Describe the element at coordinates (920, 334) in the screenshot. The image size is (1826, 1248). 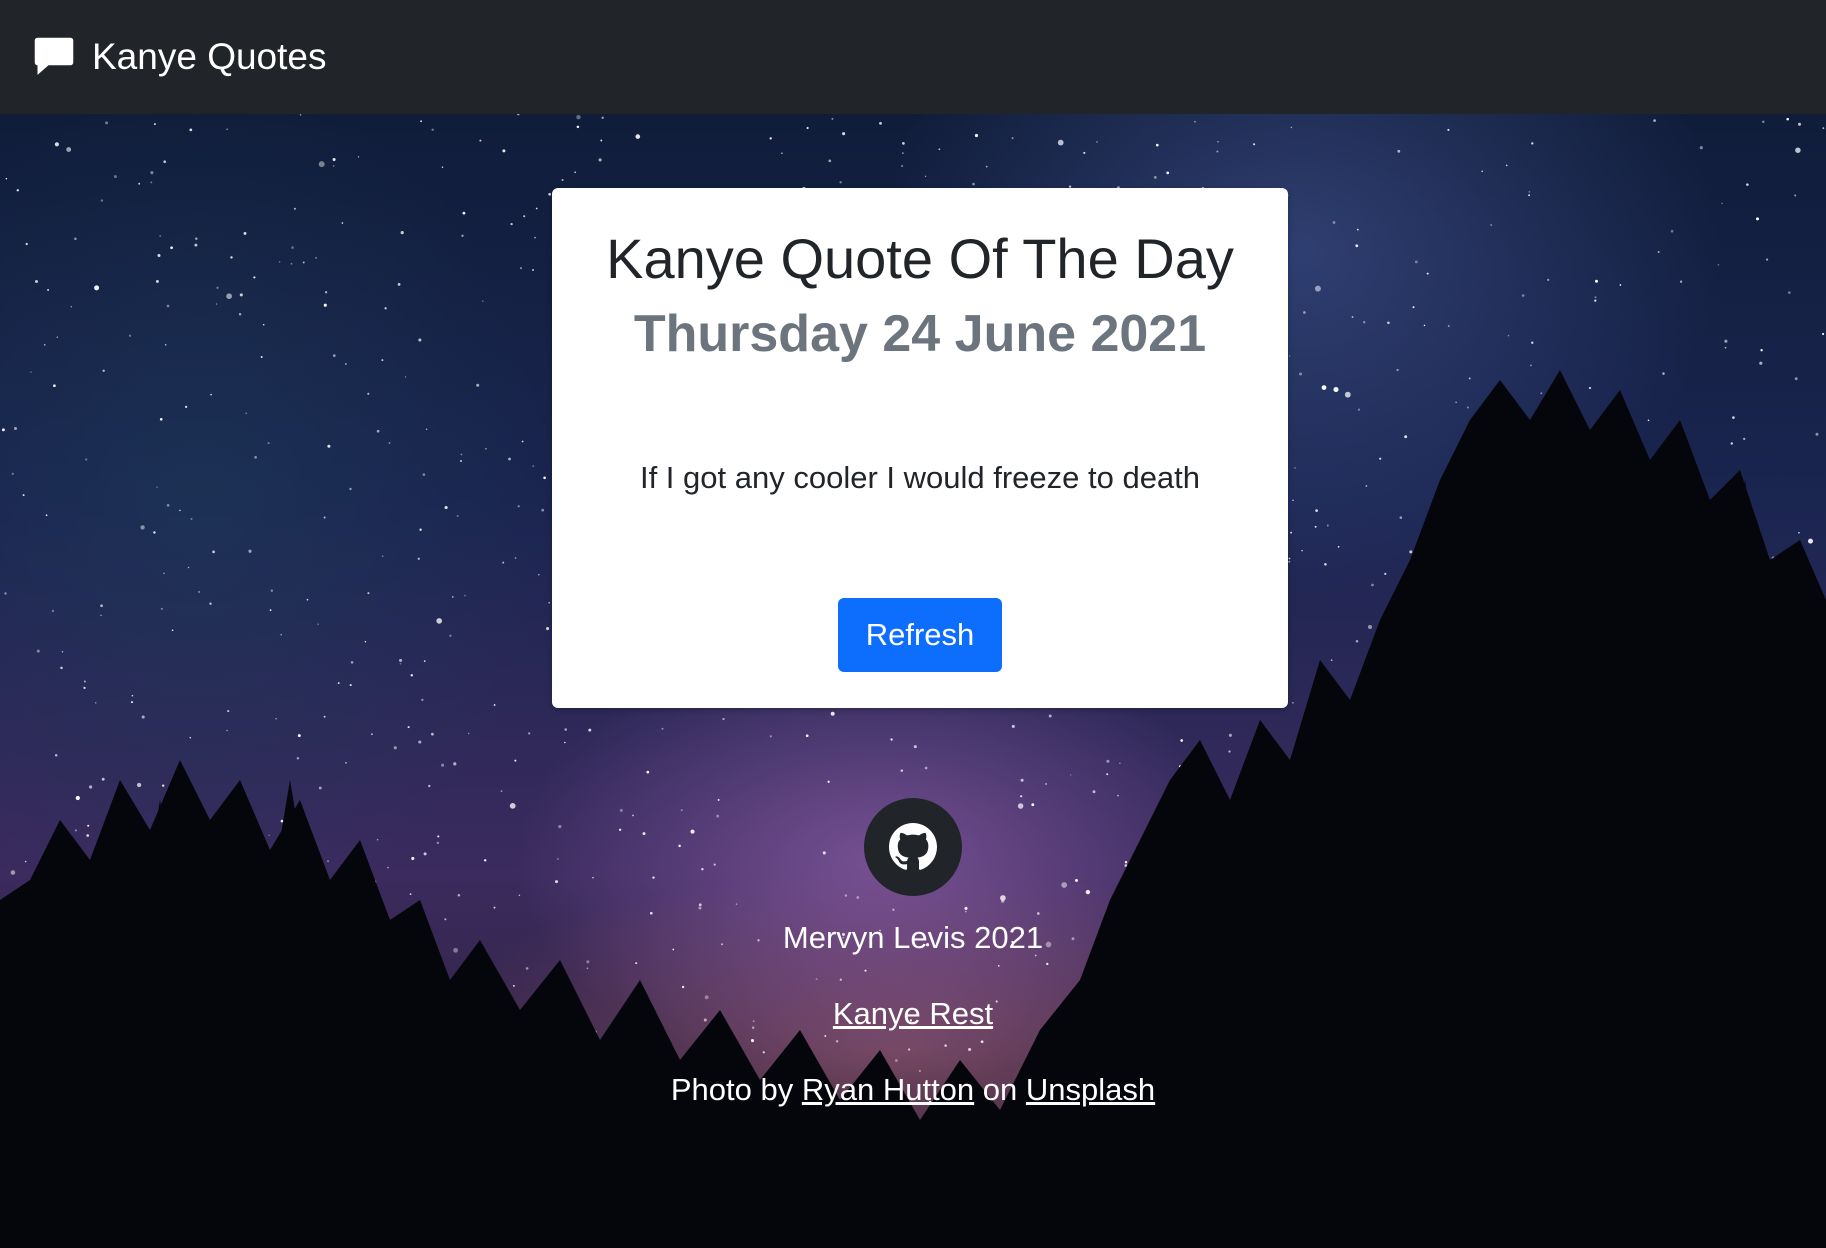
I see `quote-date: Thursday 24 June 2021` at that location.